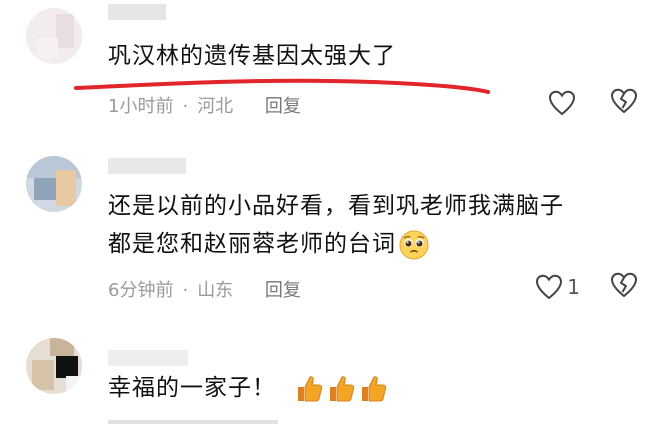 Image resolution: width=660 pixels, height=424 pixels. Describe the element at coordinates (141, 290) in the screenshot. I see `comment-time: 6分钟前` at that location.